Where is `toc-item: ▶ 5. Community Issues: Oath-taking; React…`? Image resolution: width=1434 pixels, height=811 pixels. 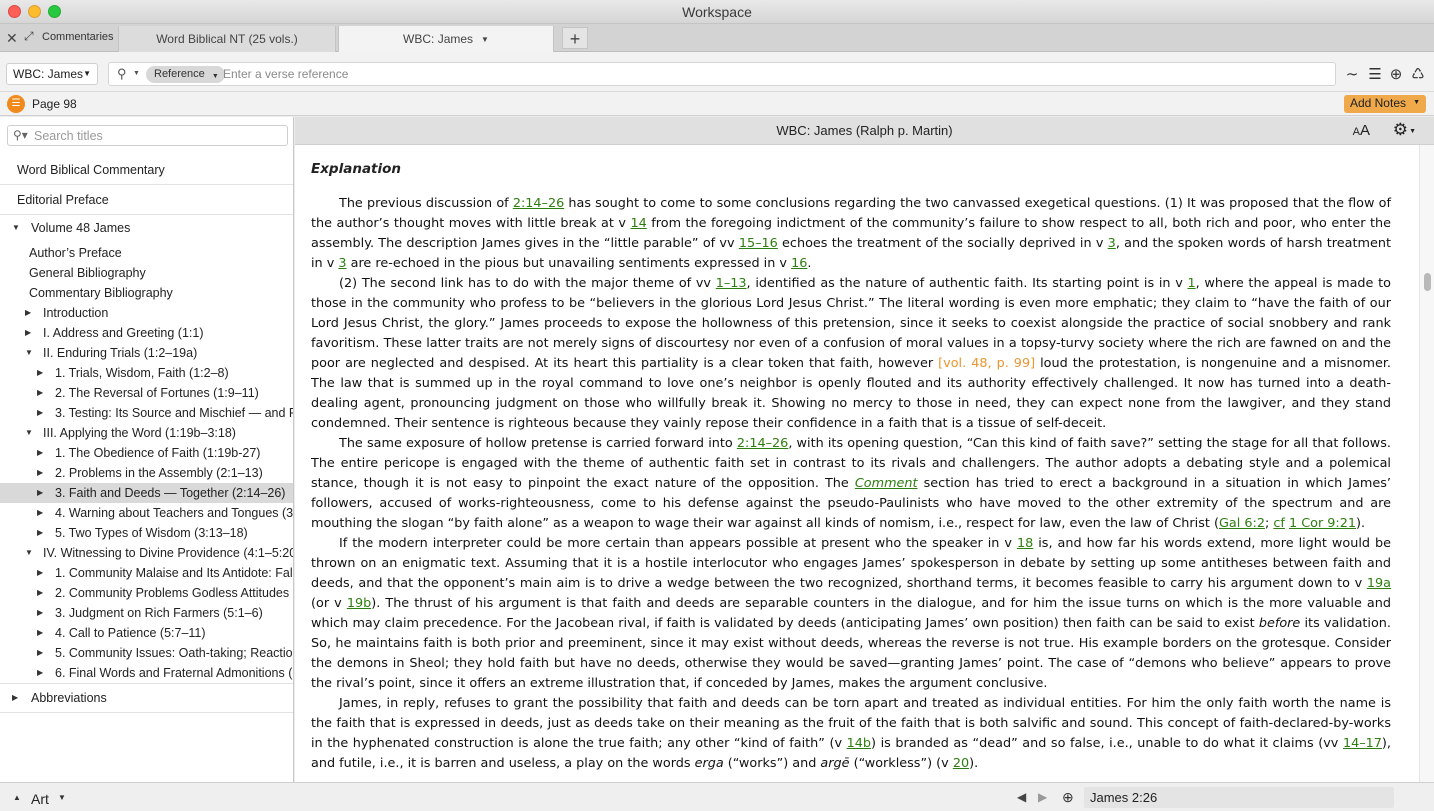
toc-item: ▶ 5. Community Issues: Oath-taking; React… is located at coordinates (146, 653).